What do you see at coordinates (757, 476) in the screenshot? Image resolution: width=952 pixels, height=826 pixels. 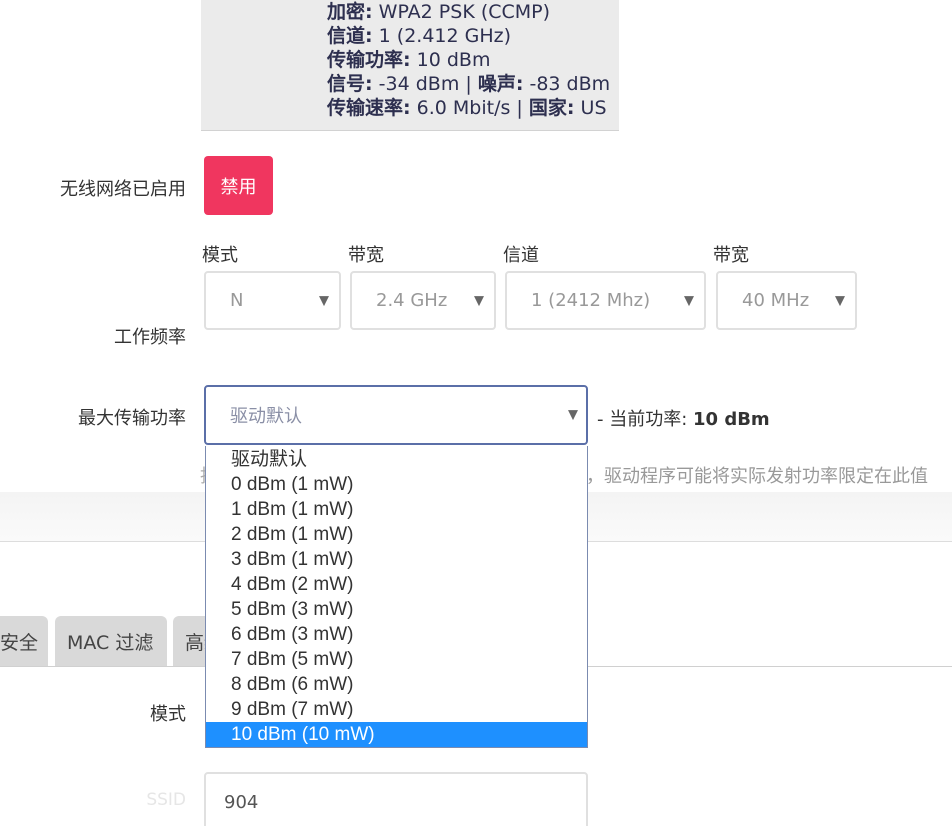 I see `tx-power-description: ，驱动程序可能将实际发射功率限定在此值` at bounding box center [757, 476].